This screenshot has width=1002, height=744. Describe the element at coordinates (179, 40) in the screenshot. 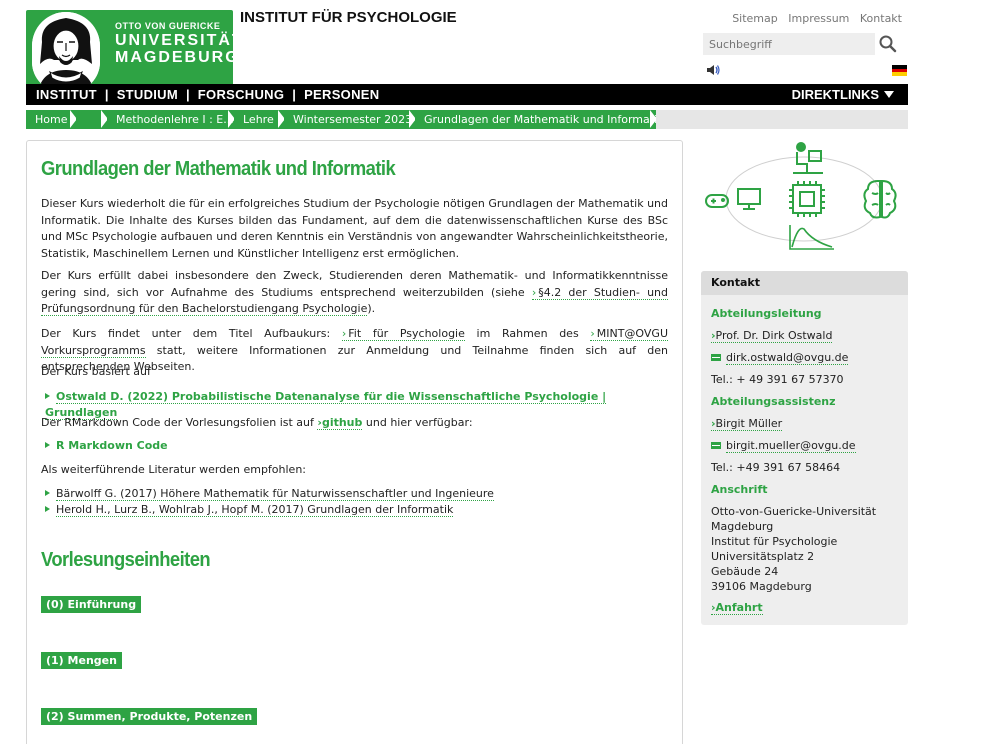

I see `logo-line-1: UNIVERSITÄT` at that location.